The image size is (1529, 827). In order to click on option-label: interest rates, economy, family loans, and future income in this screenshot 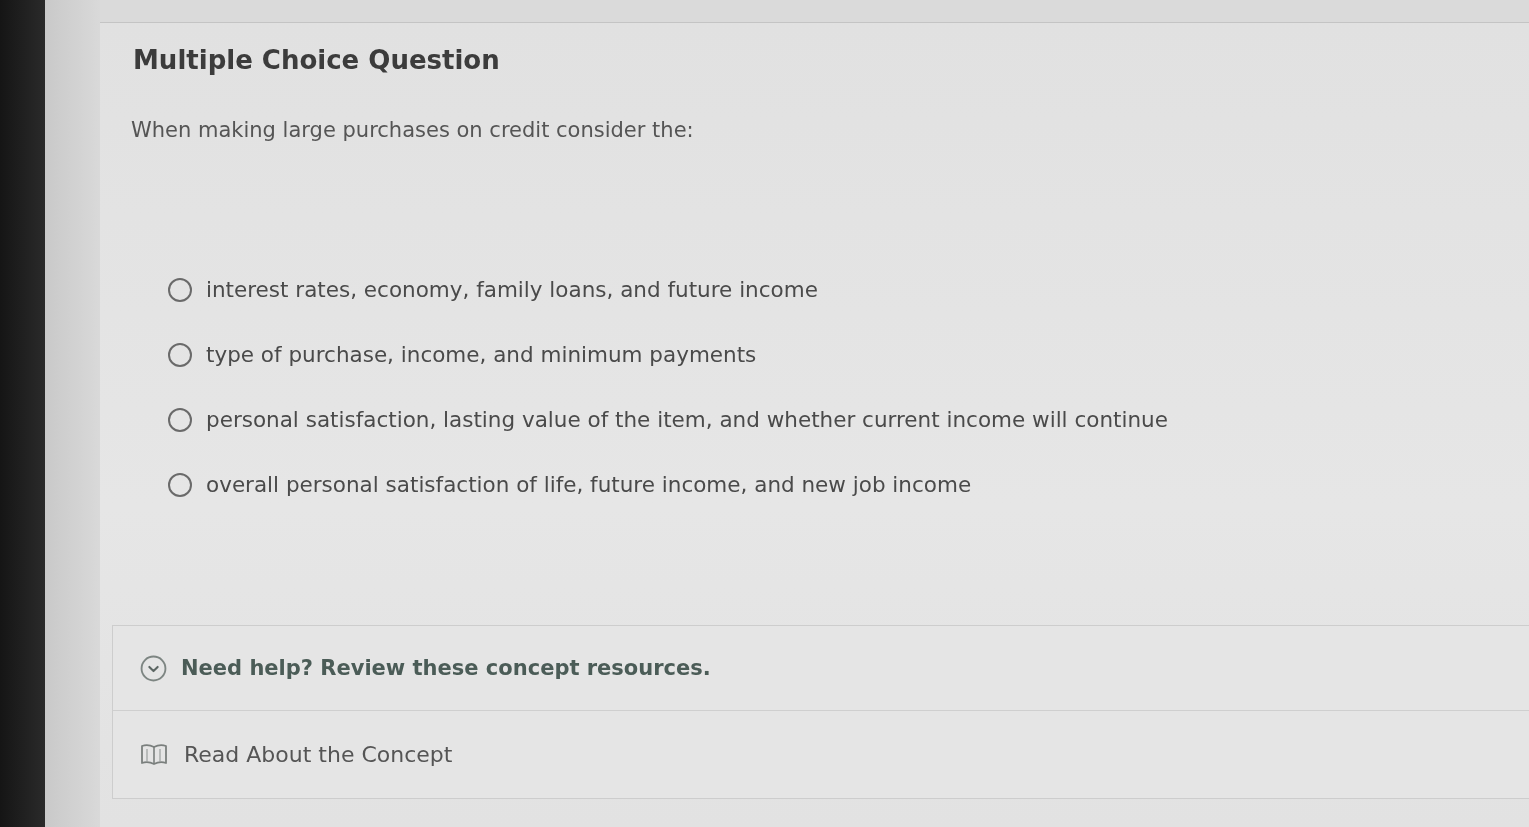, I will do `click(512, 290)`.